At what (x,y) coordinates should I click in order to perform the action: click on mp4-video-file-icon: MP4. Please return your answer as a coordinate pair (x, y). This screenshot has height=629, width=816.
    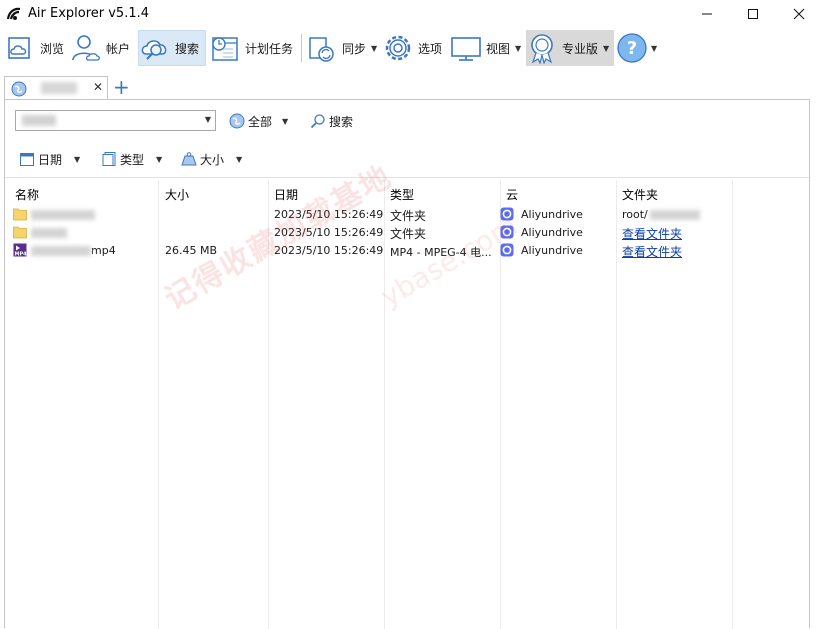
    Looking at the image, I should click on (20, 250).